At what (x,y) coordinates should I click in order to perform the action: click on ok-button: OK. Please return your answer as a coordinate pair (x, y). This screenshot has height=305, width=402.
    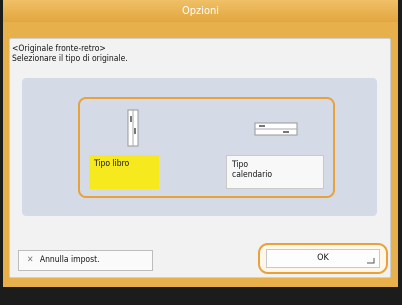
    Looking at the image, I should click on (323, 258).